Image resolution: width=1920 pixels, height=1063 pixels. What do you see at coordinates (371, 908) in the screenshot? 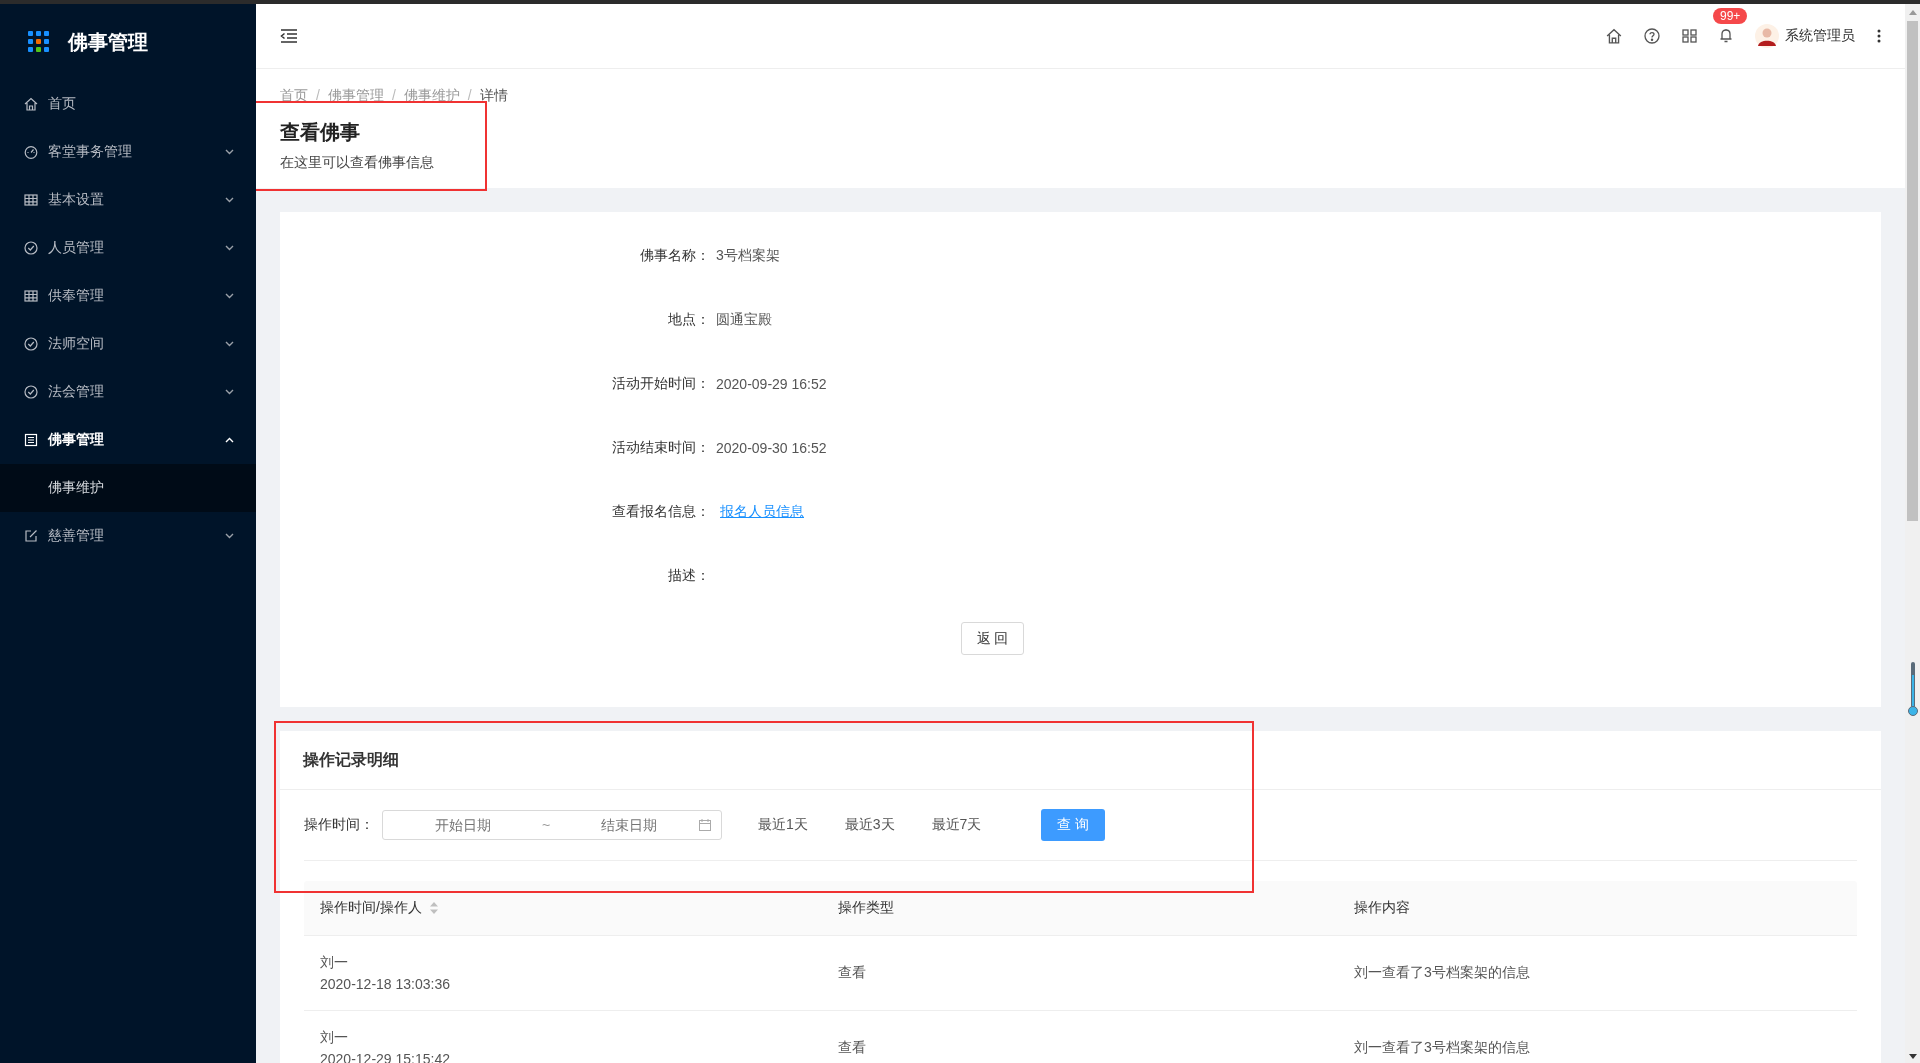
I see `column-header: 操作时间/操作人` at bounding box center [371, 908].